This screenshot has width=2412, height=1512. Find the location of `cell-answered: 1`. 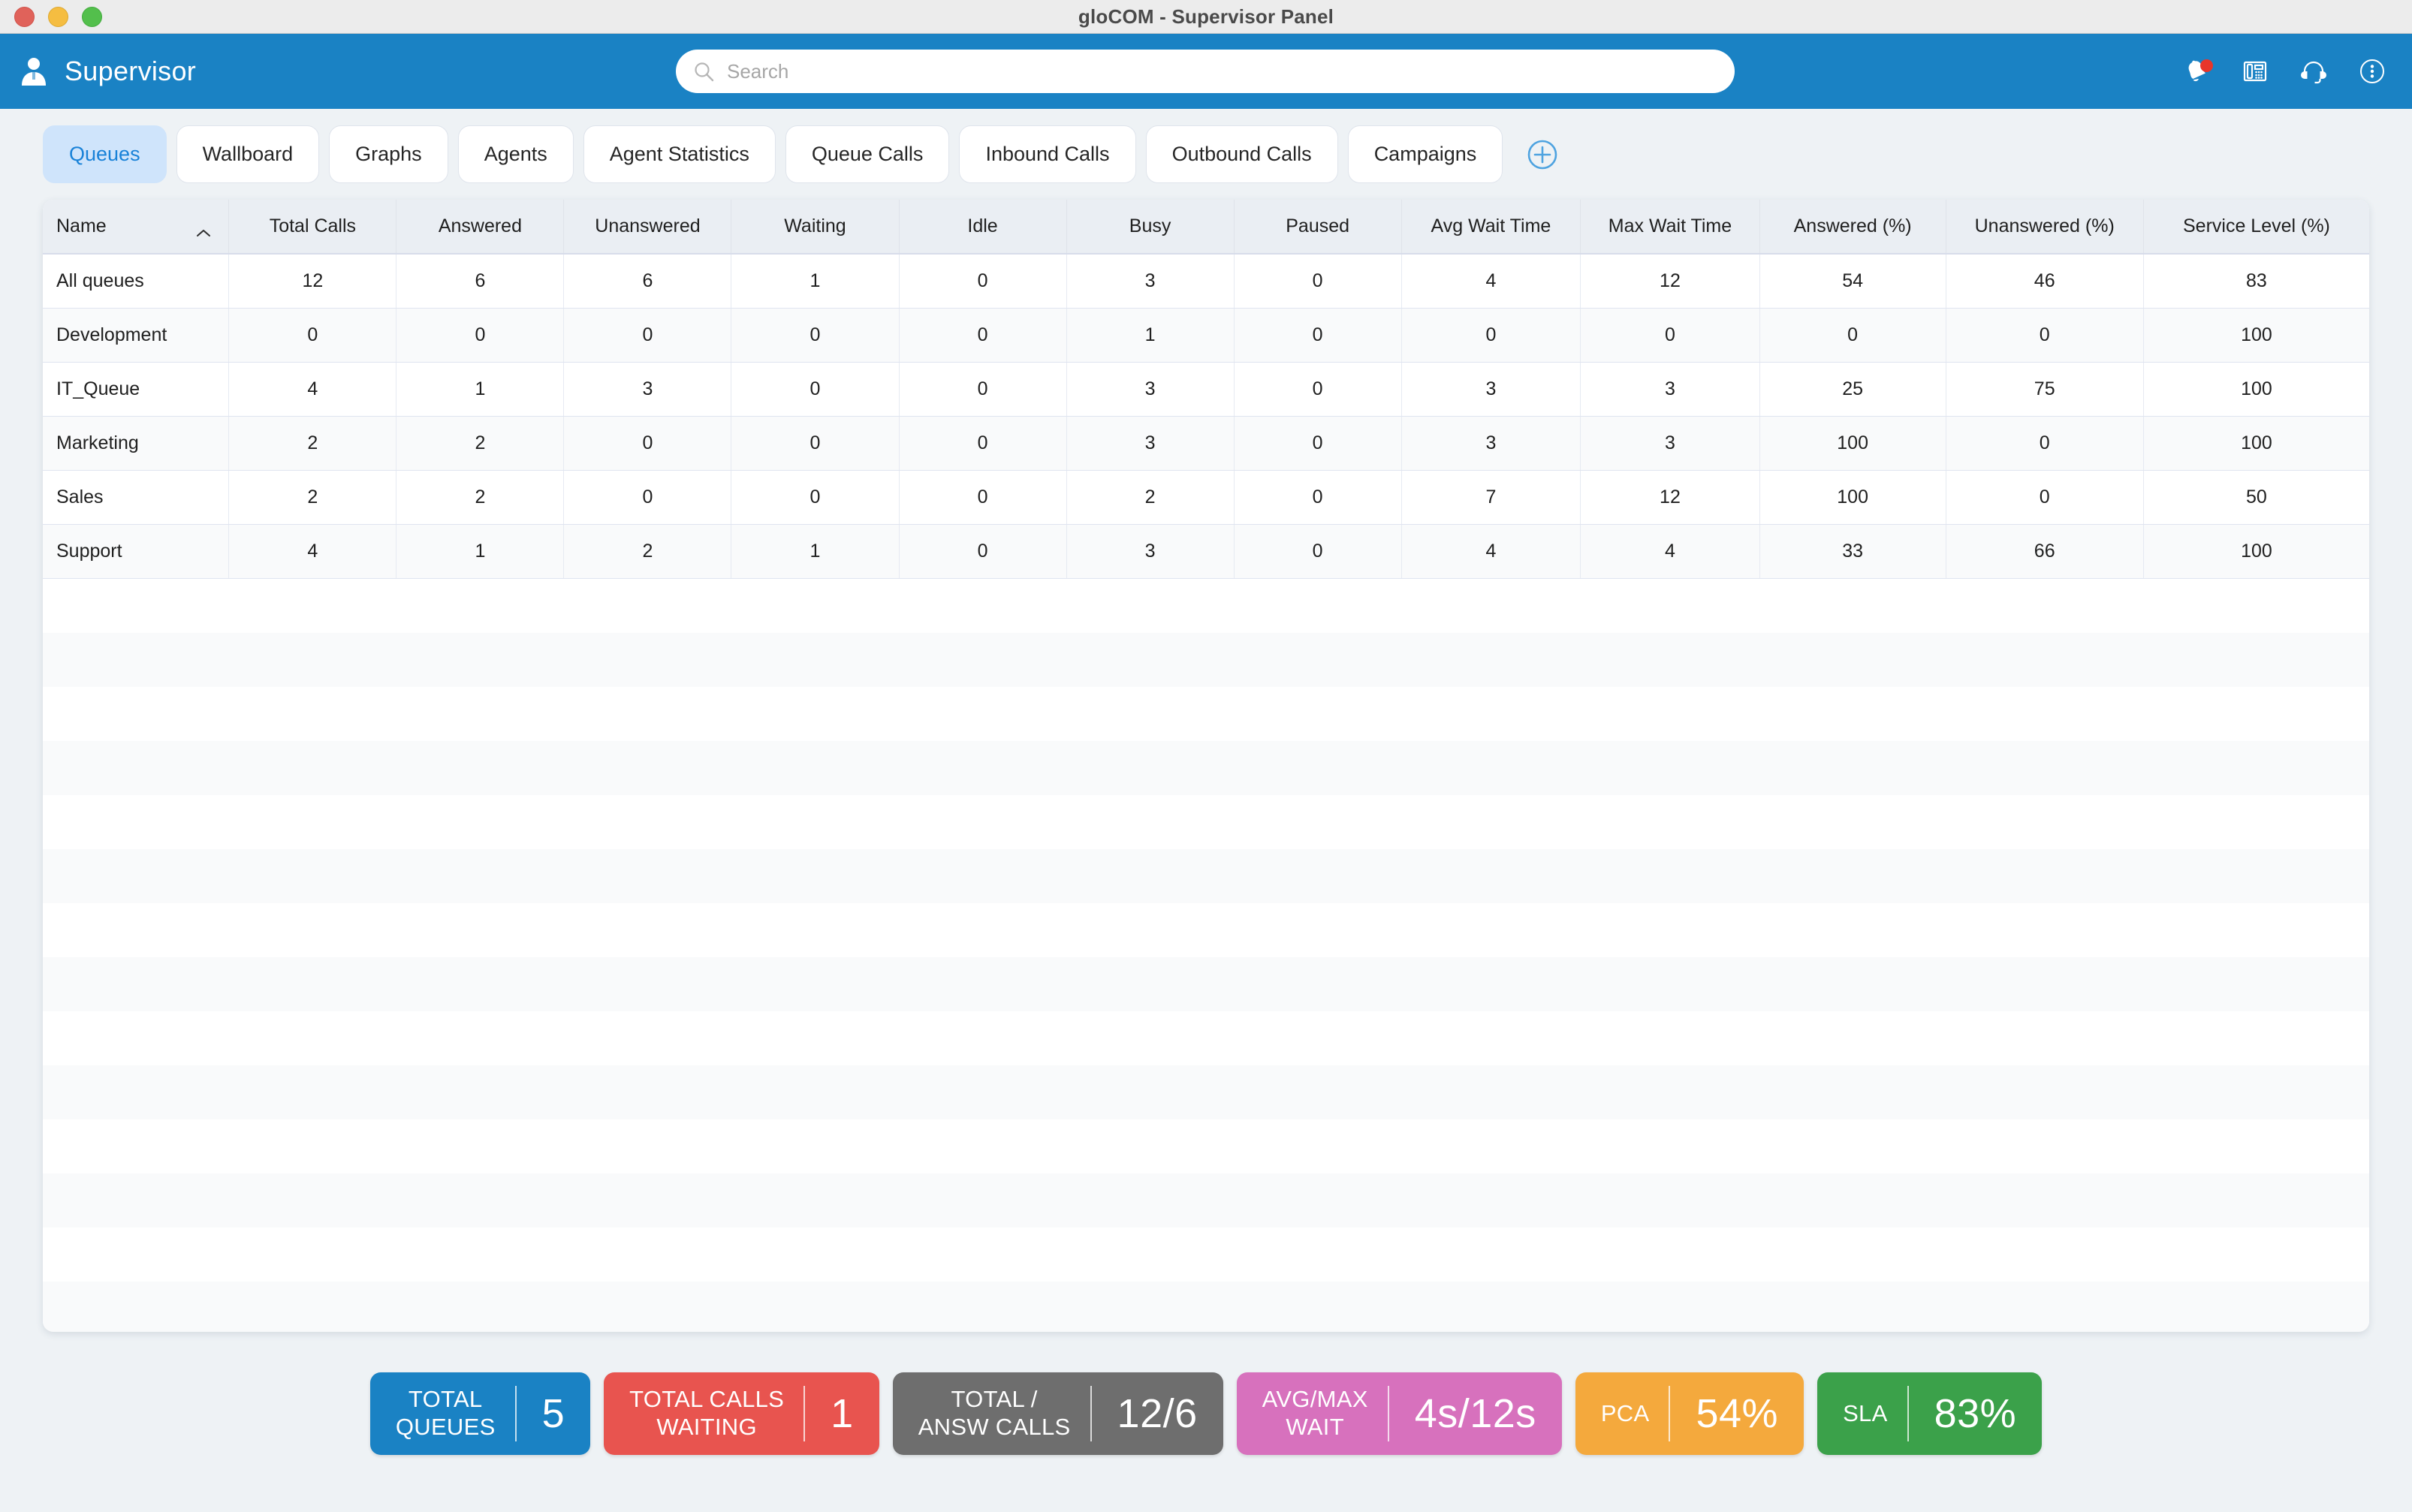

cell-answered: 1 is located at coordinates (480, 389).